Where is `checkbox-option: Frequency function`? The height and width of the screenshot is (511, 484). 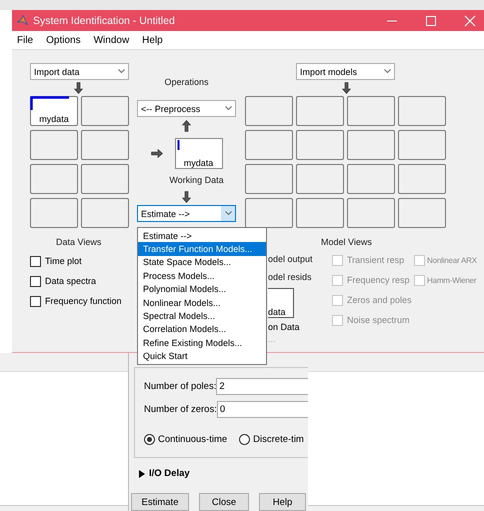 checkbox-option: Frequency function is located at coordinates (76, 301).